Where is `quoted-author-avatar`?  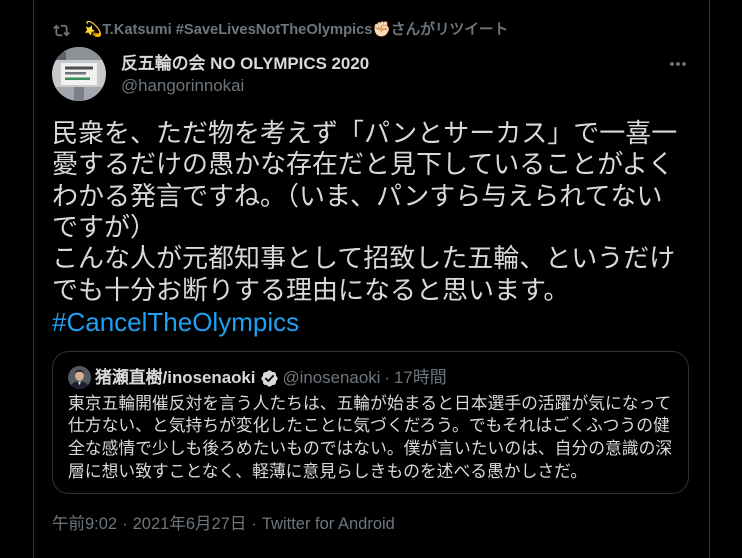 quoted-author-avatar is located at coordinates (79, 377).